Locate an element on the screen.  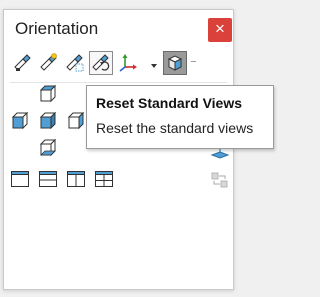
view-left-icon is located at coordinates (20, 121).